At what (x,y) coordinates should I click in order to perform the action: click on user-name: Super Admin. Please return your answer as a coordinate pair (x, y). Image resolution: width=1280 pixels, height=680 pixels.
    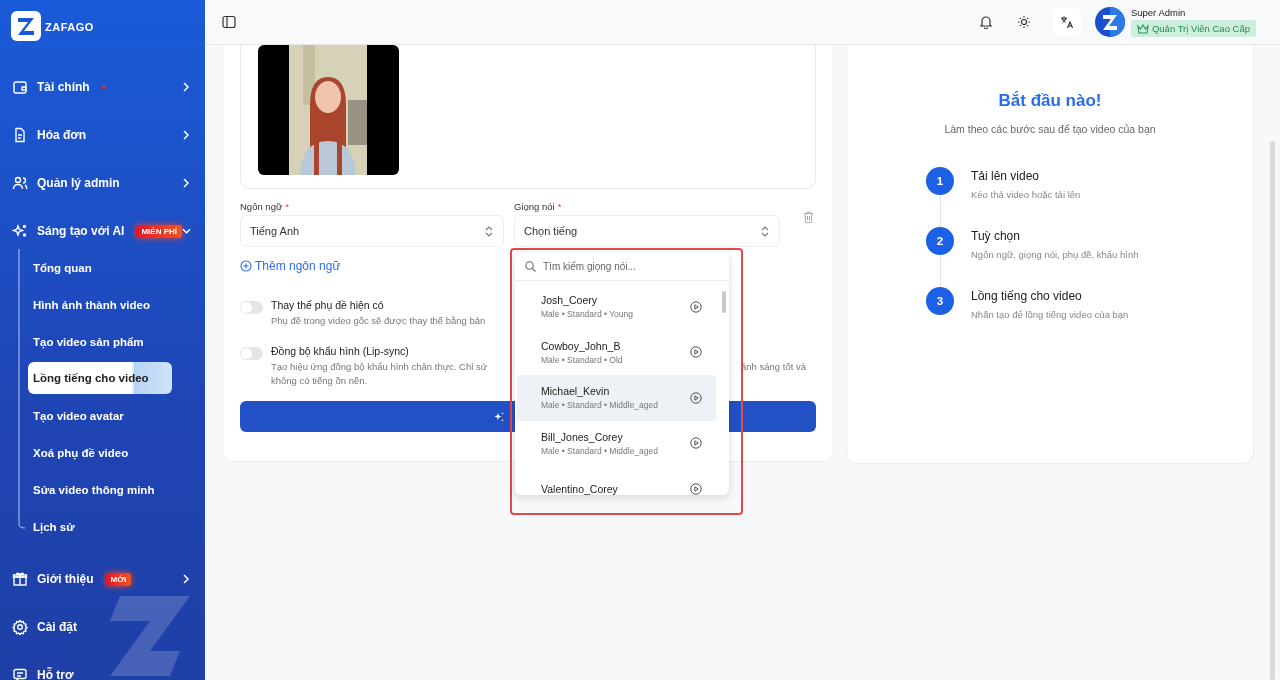
    Looking at the image, I should click on (1158, 12).